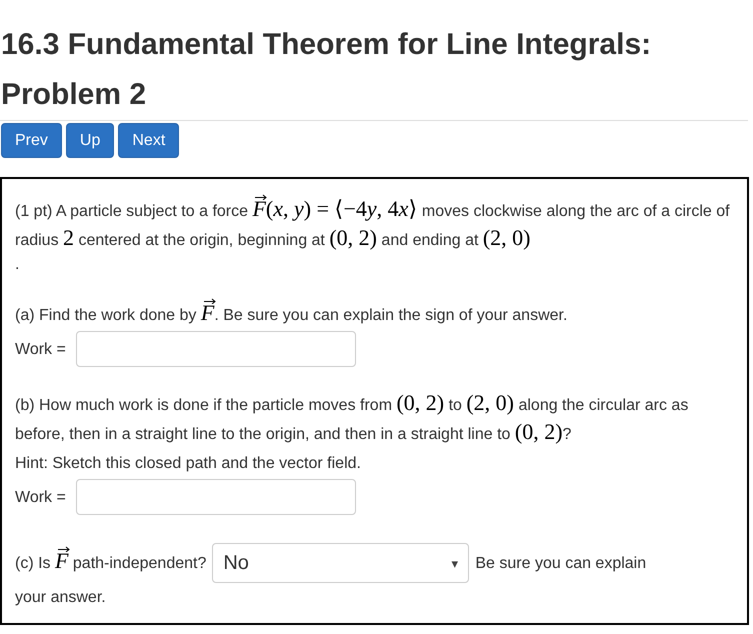  What do you see at coordinates (17, 265) in the screenshot?
I see `period: .` at bounding box center [17, 265].